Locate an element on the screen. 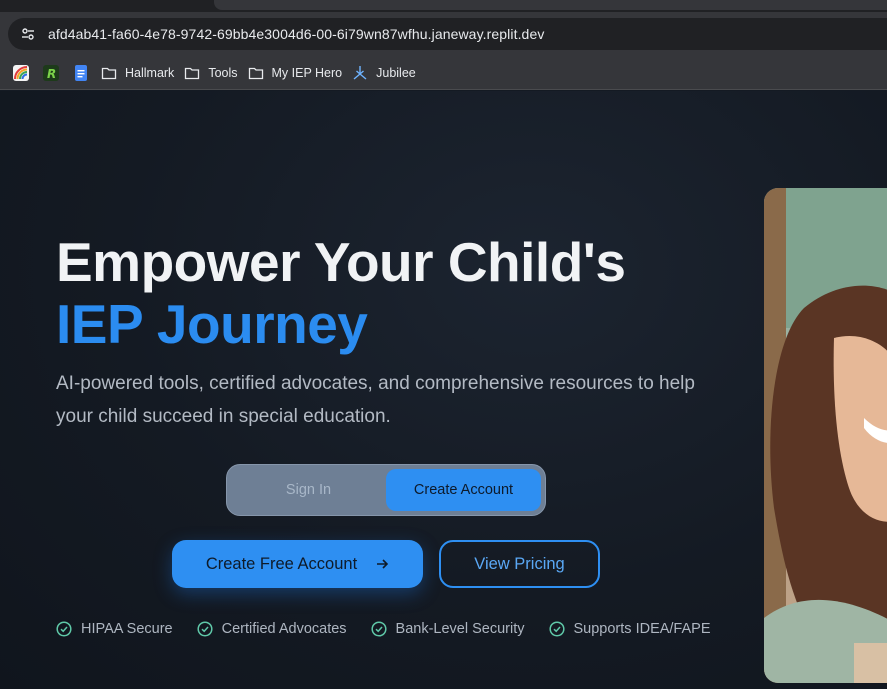 This screenshot has width=887, height=689. bookmark-hallmark: Hallmark is located at coordinates (137, 73).